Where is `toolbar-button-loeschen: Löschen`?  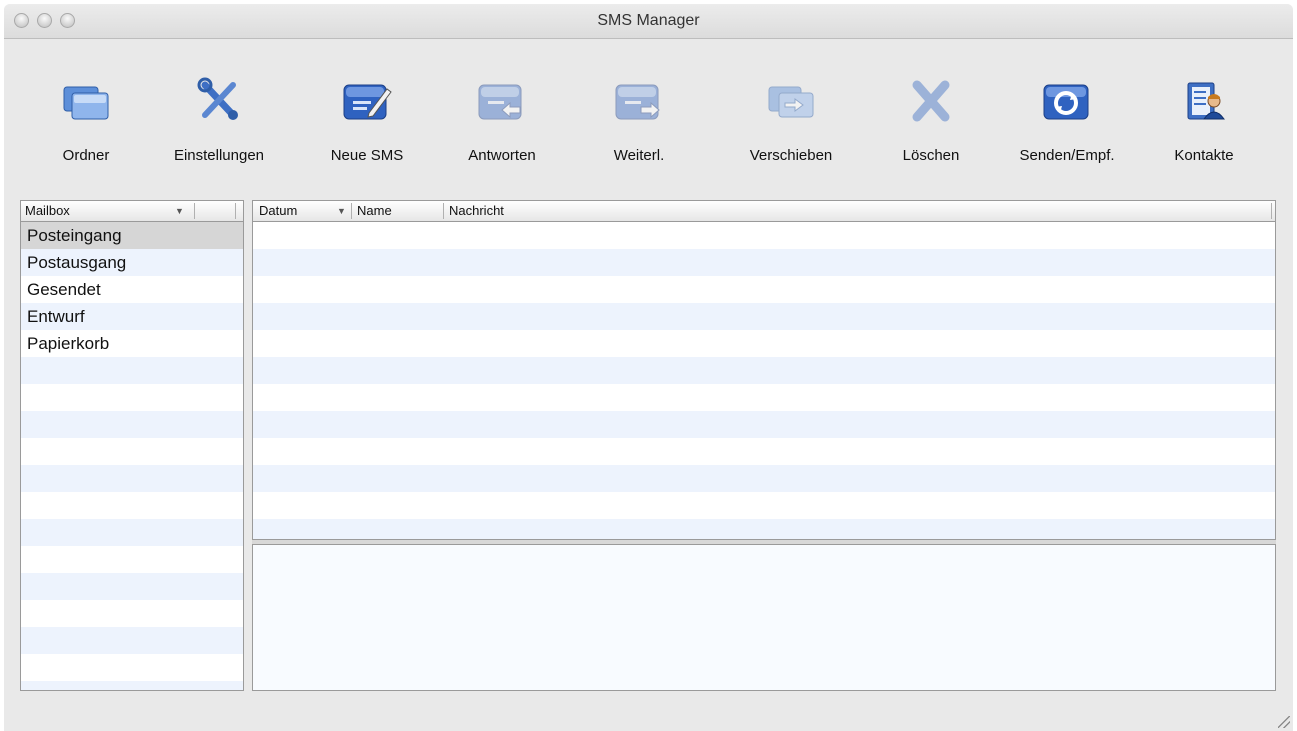 toolbar-button-loeschen: Löschen is located at coordinates (931, 120).